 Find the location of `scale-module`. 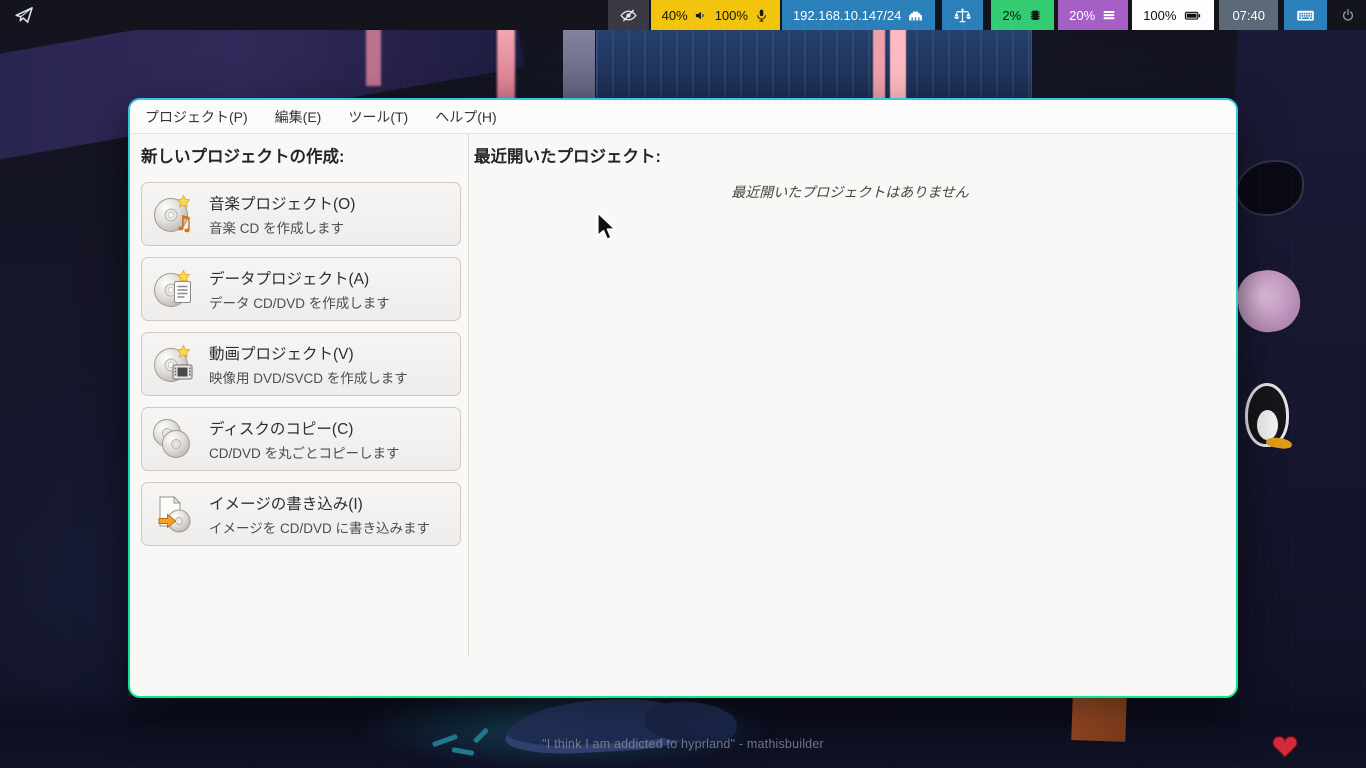

scale-module is located at coordinates (963, 15).